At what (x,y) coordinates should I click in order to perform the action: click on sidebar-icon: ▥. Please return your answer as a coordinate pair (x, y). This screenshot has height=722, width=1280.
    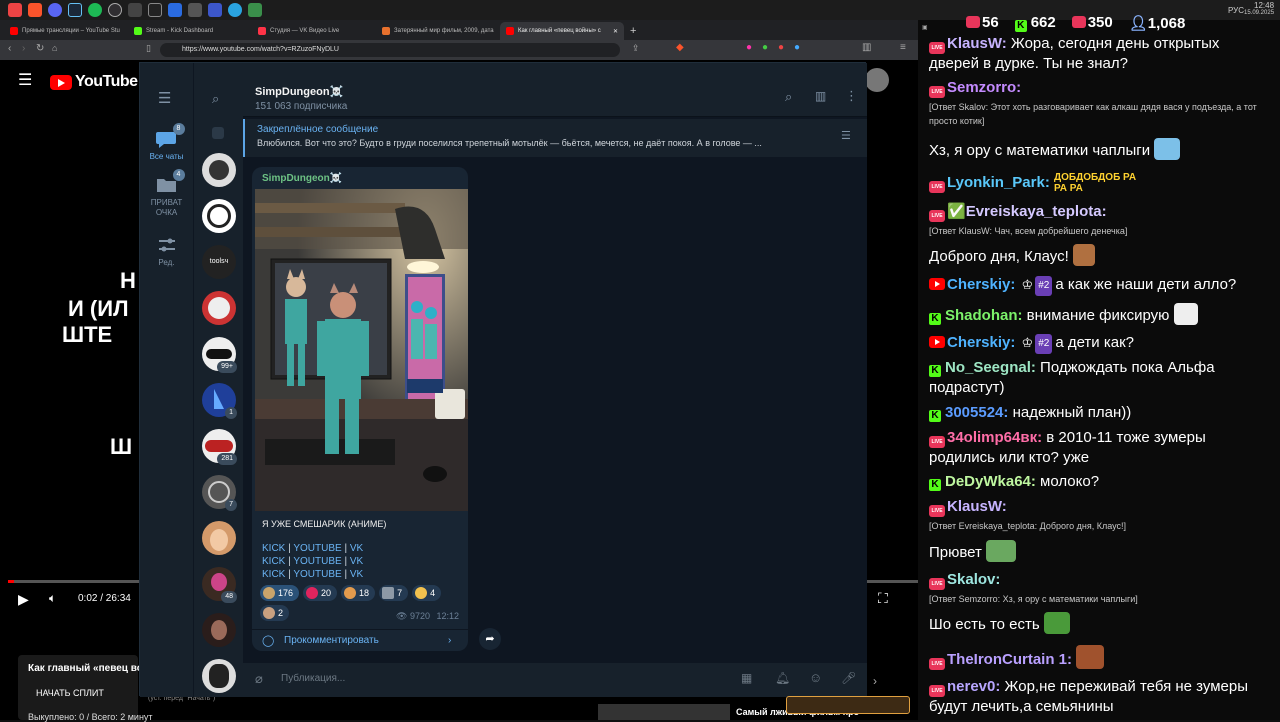
    Looking at the image, I should click on (866, 47).